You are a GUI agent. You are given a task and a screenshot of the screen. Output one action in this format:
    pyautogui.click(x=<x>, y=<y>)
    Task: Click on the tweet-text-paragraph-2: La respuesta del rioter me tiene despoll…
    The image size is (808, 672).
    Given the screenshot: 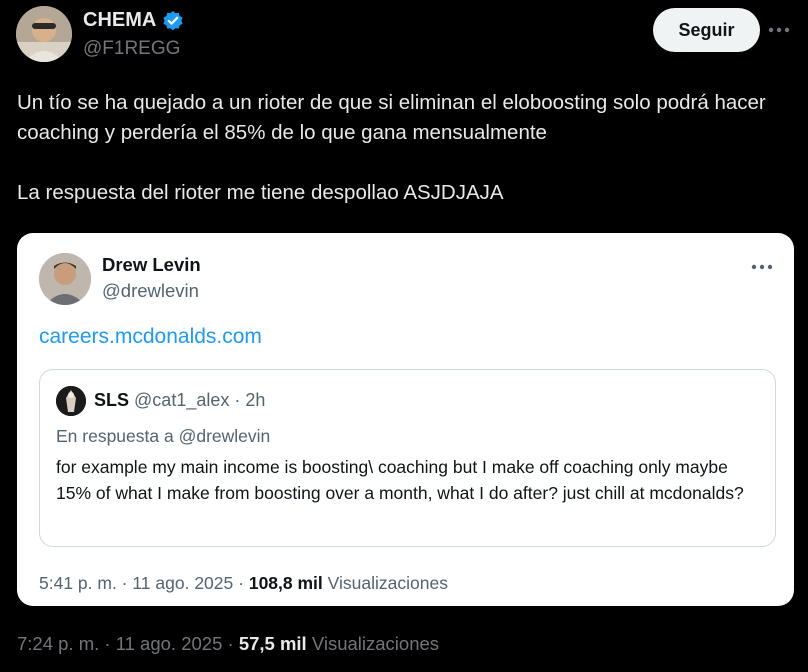 What is the action you would take?
    pyautogui.click(x=260, y=192)
    